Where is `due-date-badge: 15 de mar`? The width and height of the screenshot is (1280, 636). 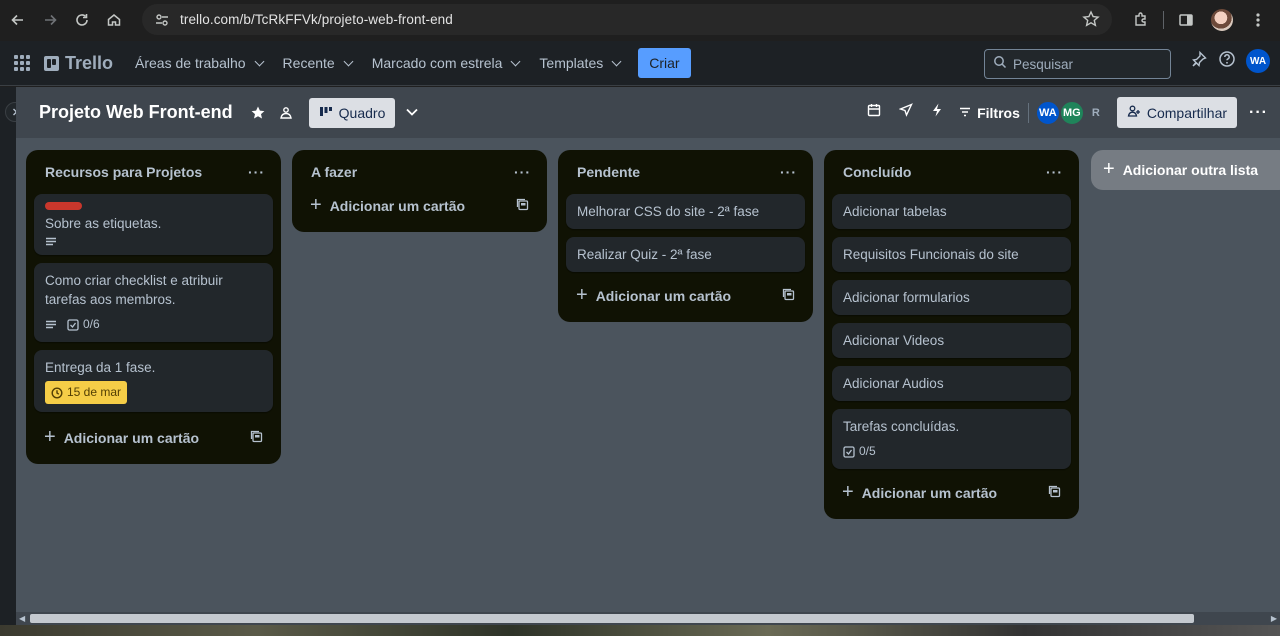
due-date-badge: 15 de mar is located at coordinates (86, 392).